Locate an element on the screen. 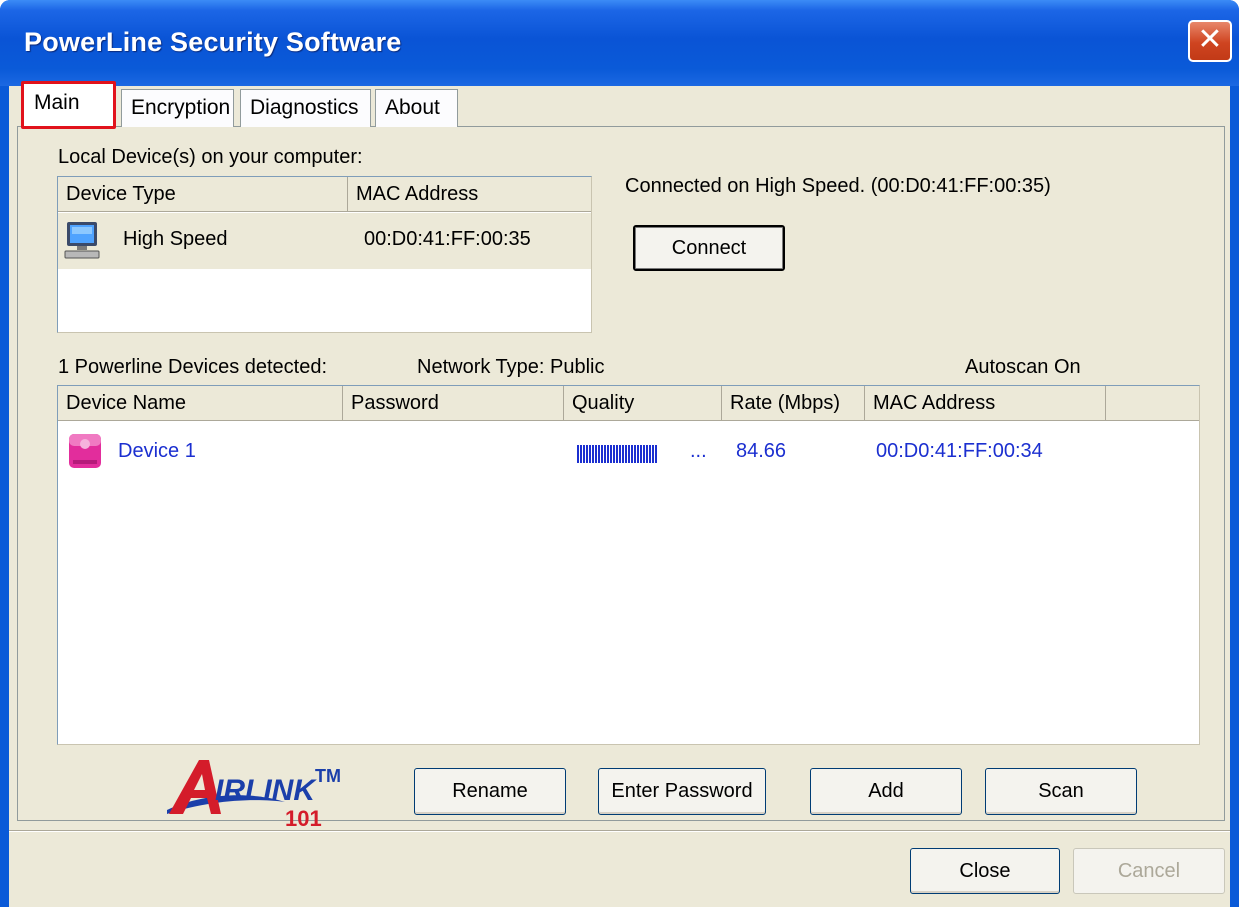  airlink-logo: IRLINK TM 101 is located at coordinates (270, 791).